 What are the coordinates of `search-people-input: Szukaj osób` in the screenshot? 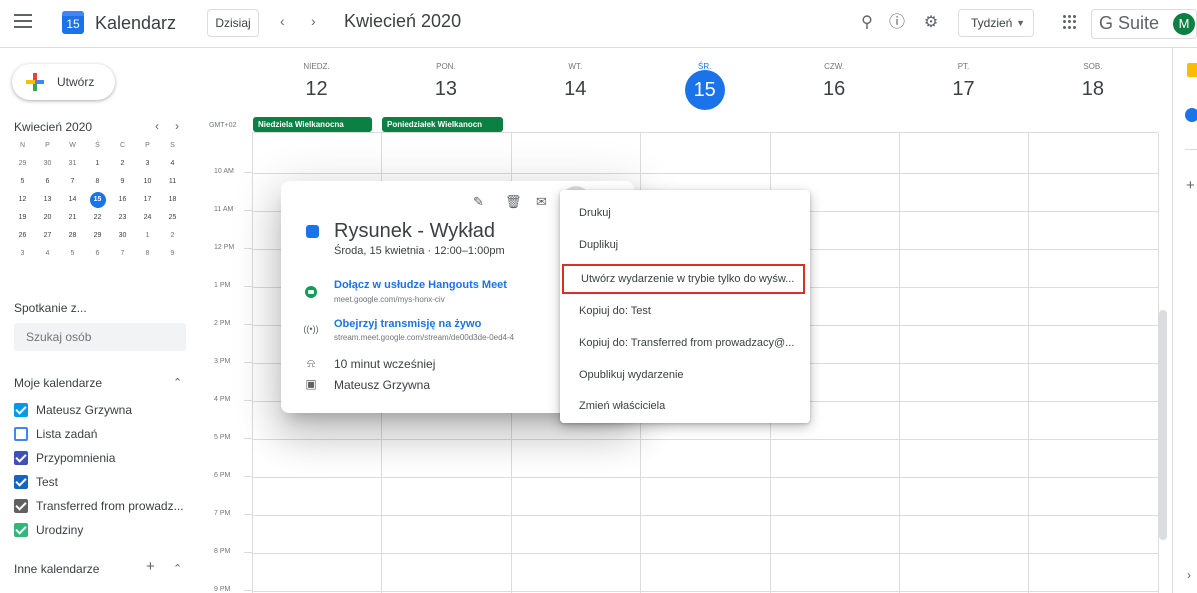 It's located at (100, 337).